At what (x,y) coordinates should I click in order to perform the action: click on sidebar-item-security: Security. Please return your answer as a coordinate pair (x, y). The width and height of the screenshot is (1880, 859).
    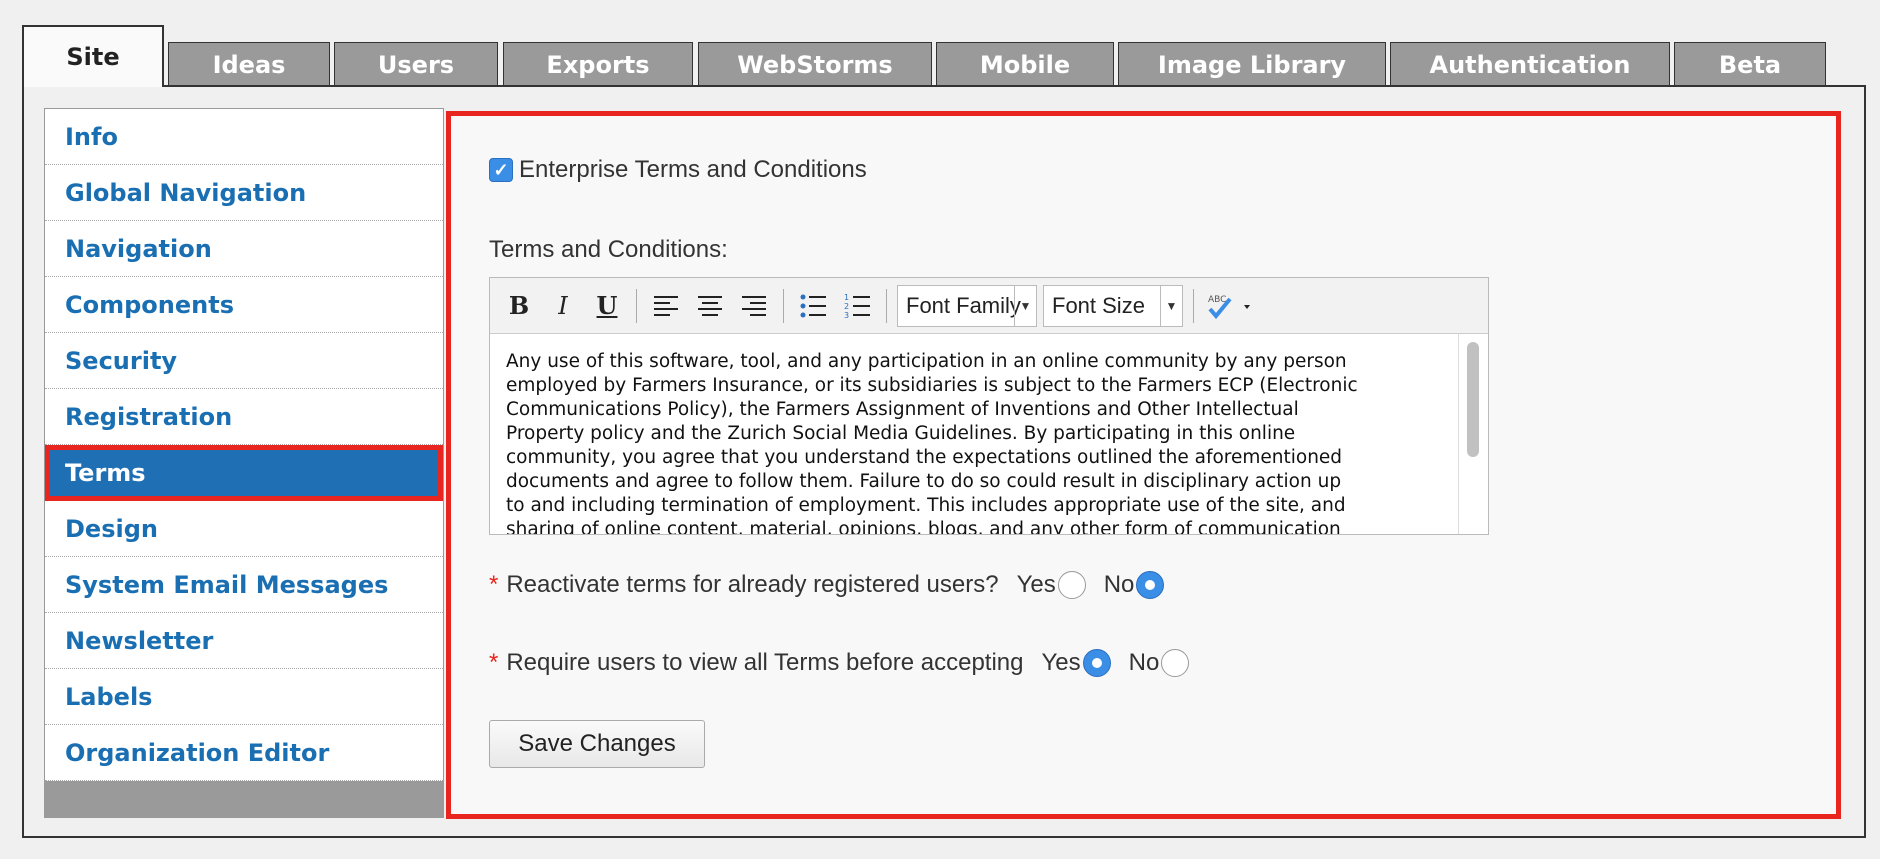
    Looking at the image, I should click on (244, 361).